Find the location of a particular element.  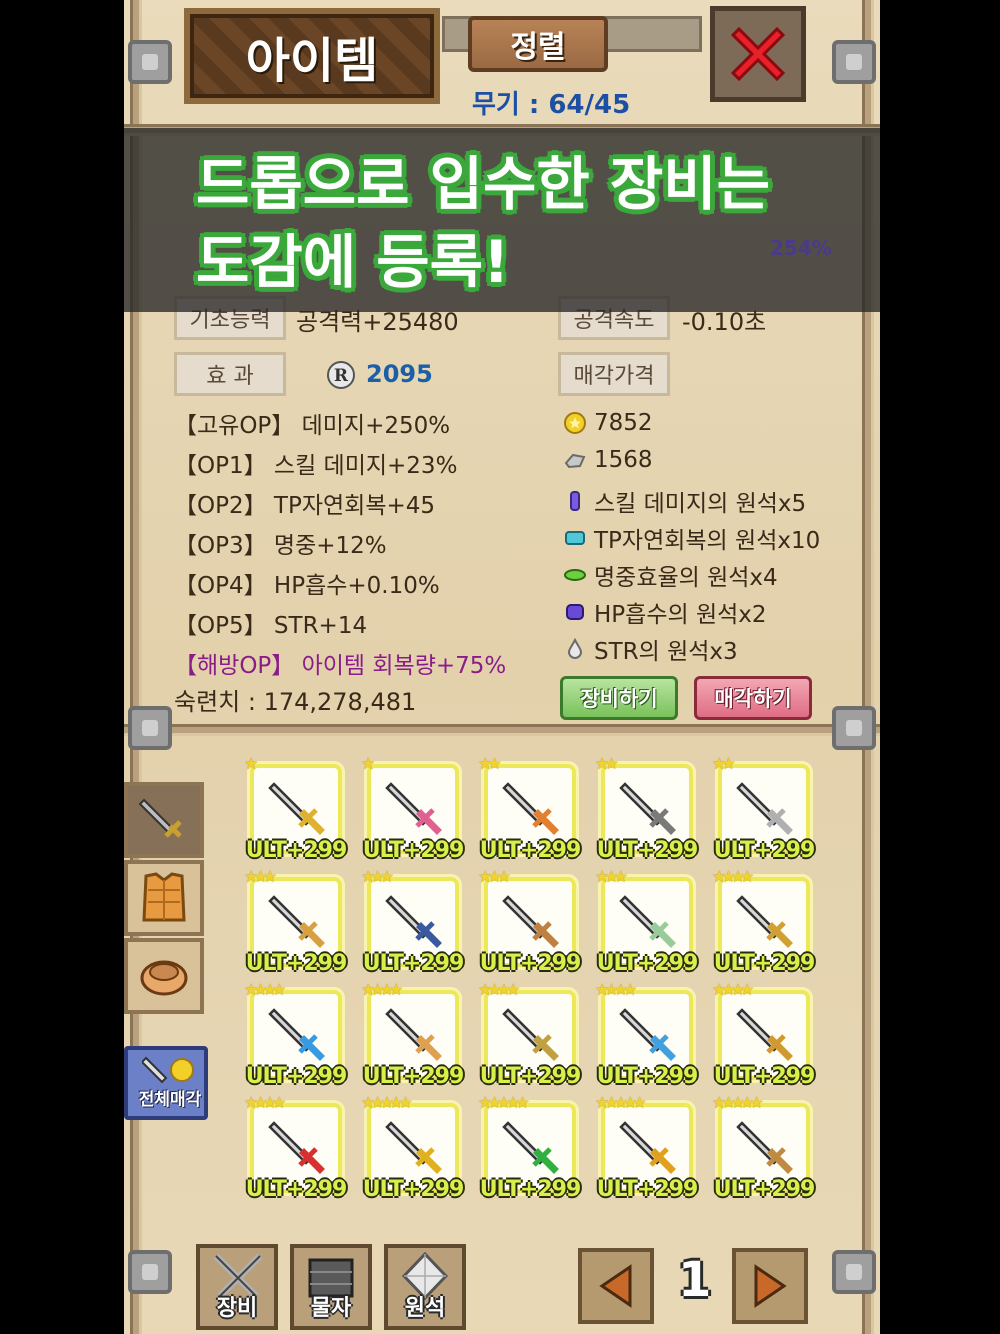

sell-gem-hp: HP흡수의 원석x2 is located at coordinates (665, 612).